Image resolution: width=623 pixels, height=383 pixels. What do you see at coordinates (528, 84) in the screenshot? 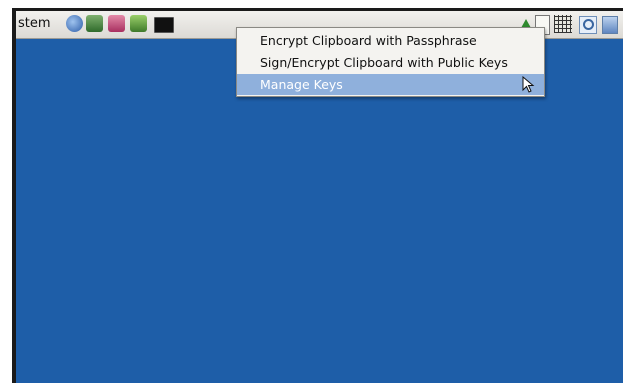
I see `mouse-pointer-icon` at bounding box center [528, 84].